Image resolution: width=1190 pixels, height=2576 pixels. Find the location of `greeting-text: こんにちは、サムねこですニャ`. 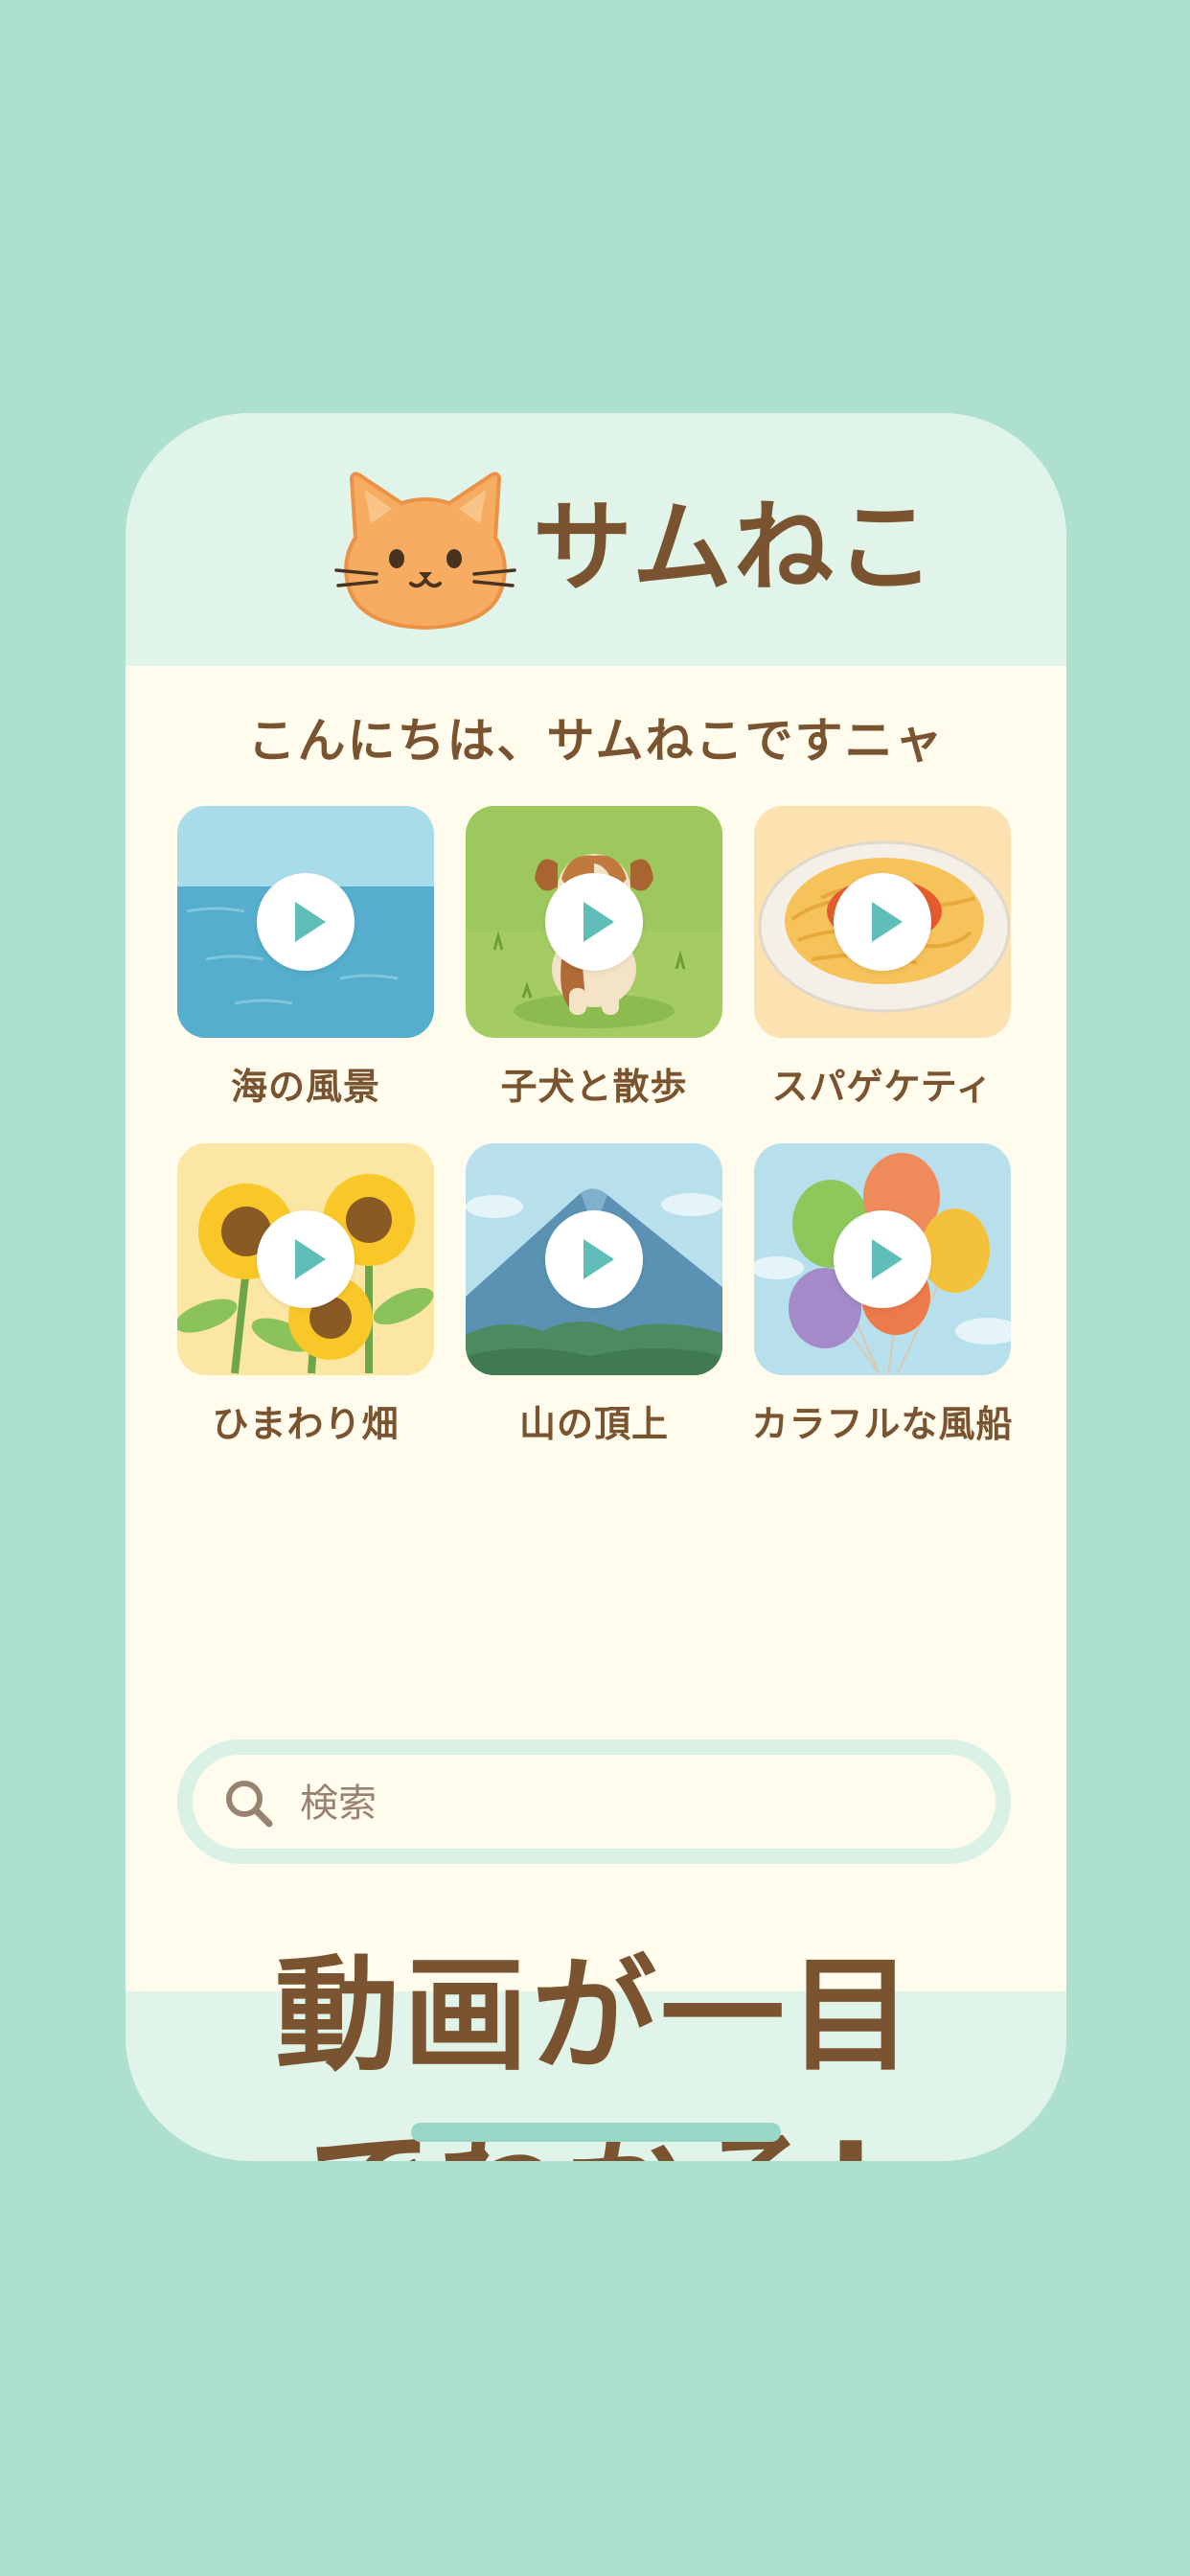

greeting-text: こんにちは、サムねこですニャ is located at coordinates (596, 741).